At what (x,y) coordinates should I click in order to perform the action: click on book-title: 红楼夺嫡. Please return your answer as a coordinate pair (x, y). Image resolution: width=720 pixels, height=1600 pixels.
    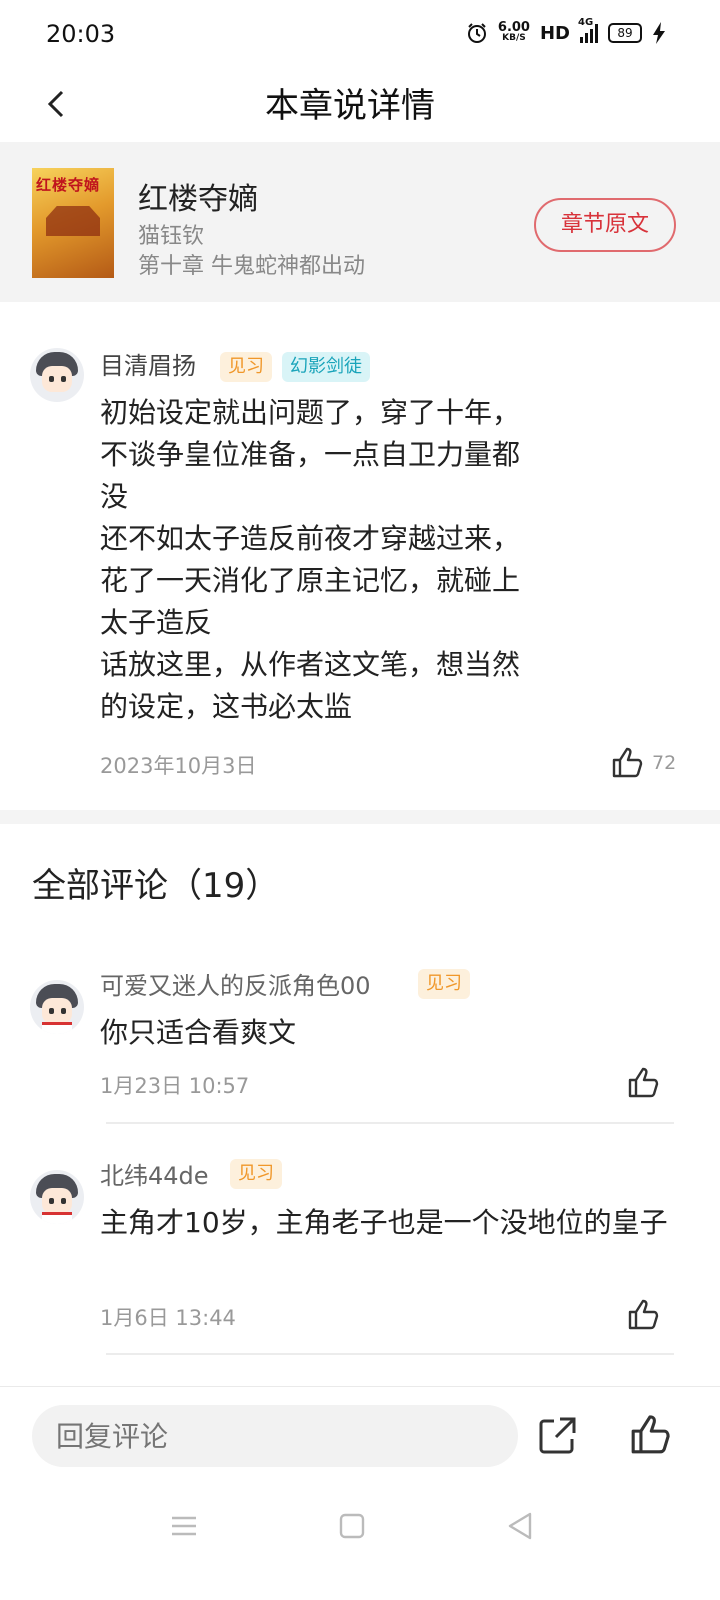
    Looking at the image, I should click on (198, 199).